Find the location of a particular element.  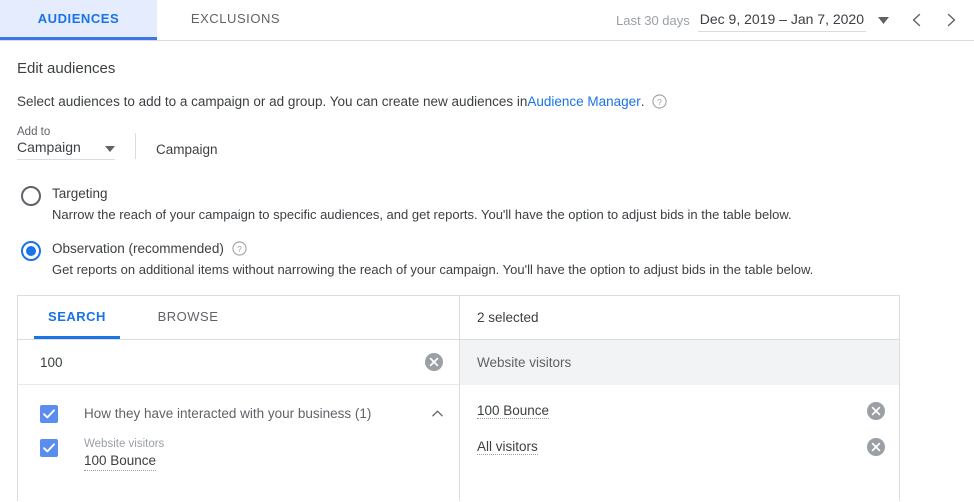

selected-item-name: All visitors is located at coordinates (507, 447).